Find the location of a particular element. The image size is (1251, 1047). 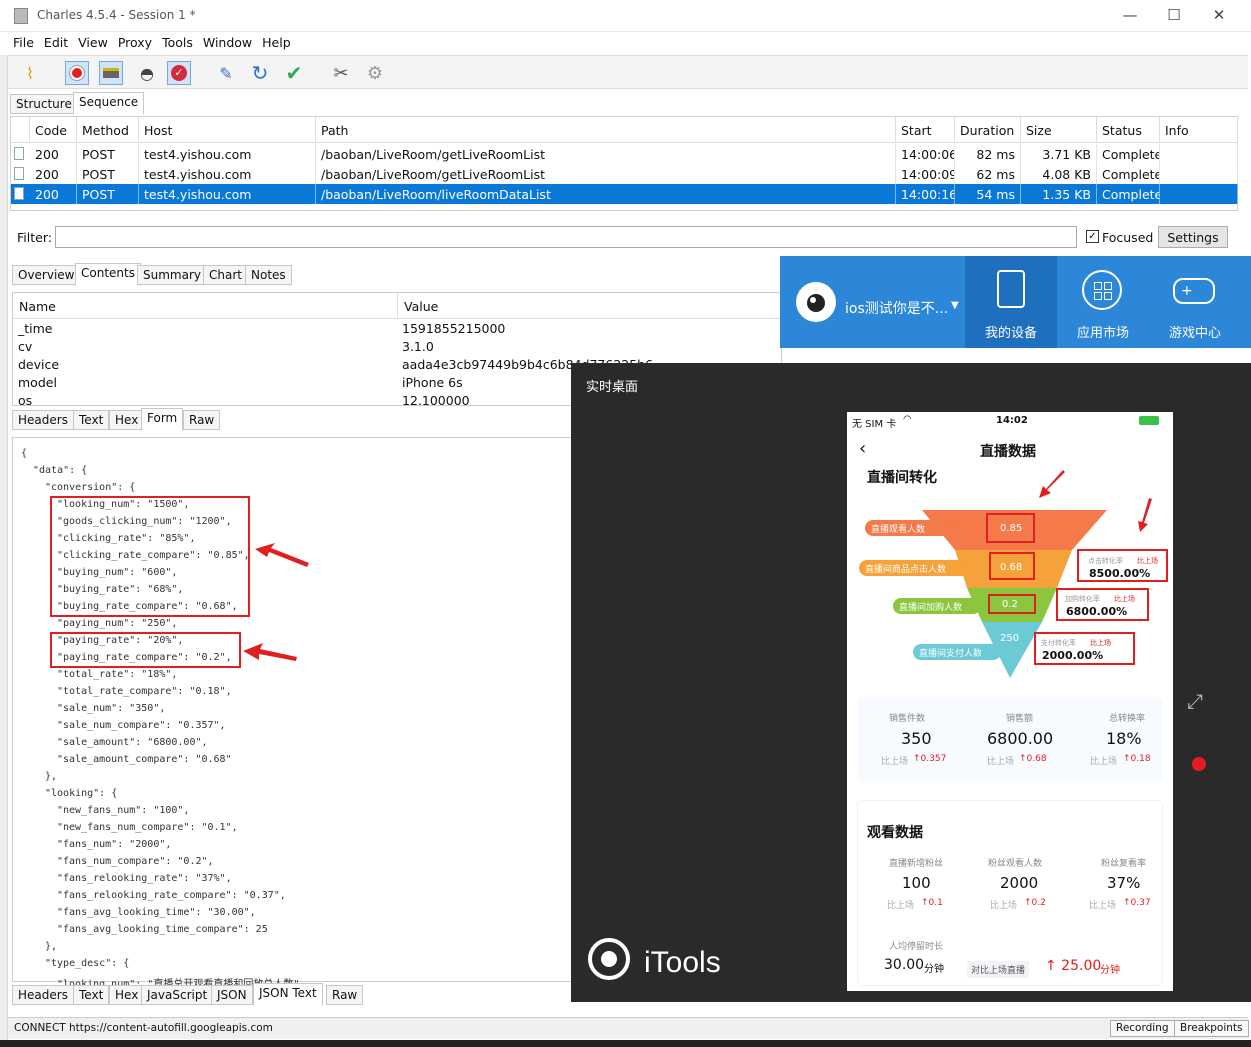

tools-icon: ✂ is located at coordinates (341, 73).